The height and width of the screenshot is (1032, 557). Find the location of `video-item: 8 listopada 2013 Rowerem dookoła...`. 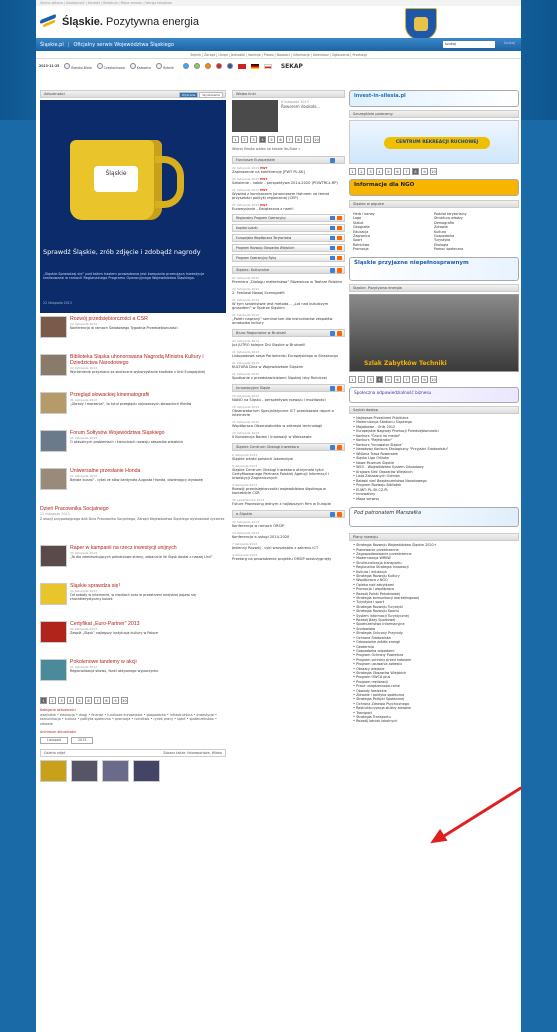

video-item: 8 listopada 2013 Rowerem dookoła... is located at coordinates (288, 116).